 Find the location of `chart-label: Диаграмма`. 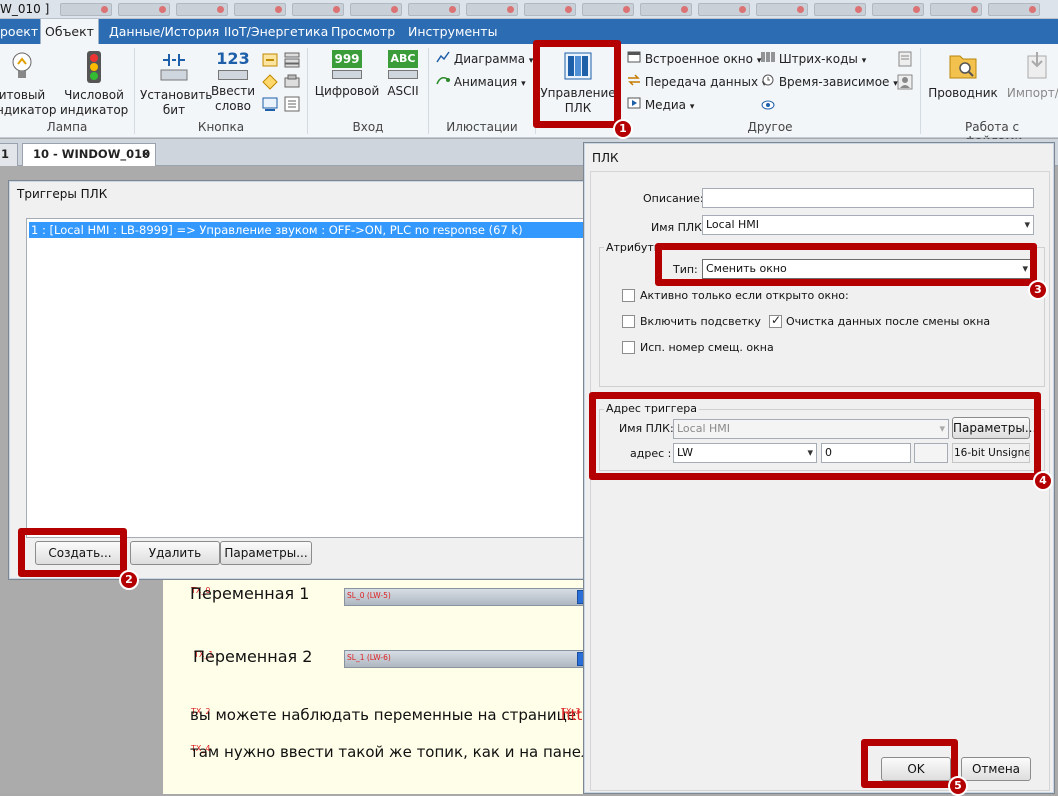

chart-label: Диаграмма is located at coordinates (489, 59).